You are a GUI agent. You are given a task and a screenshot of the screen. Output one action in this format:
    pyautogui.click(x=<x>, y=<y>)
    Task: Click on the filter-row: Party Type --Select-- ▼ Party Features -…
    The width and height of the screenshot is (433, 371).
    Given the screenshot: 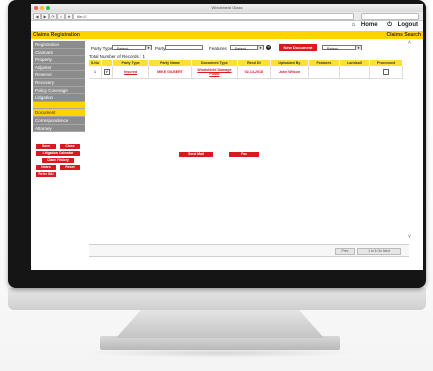 What is the action you would take?
    pyautogui.click(x=249, y=48)
    